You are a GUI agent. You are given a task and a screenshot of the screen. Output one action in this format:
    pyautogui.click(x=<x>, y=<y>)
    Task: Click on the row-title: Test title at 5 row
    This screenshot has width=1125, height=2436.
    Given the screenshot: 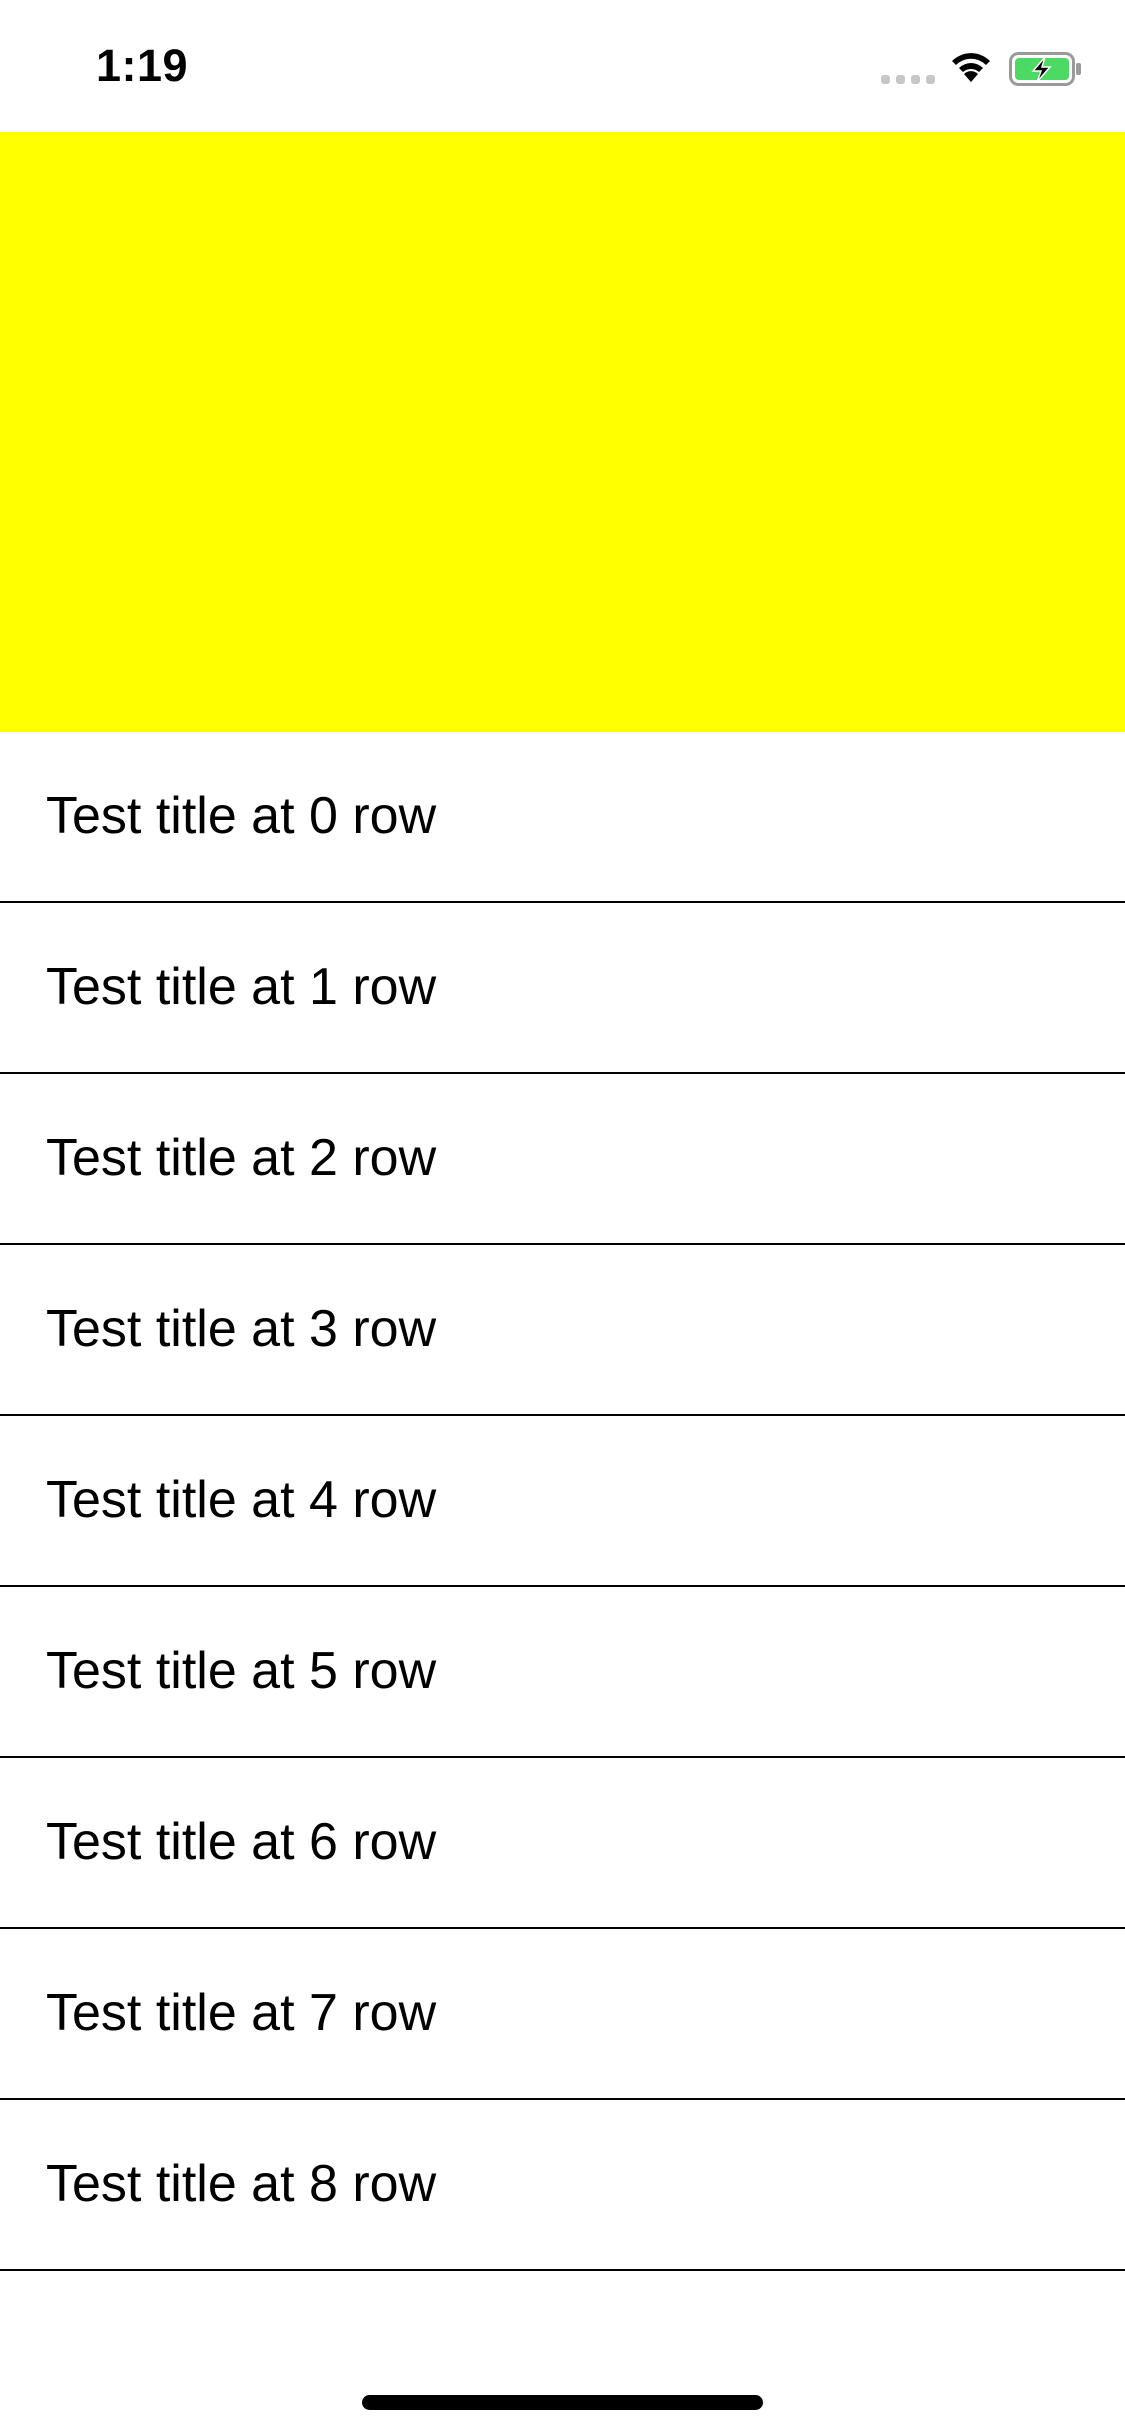 What is the action you would take?
    pyautogui.click(x=241, y=1671)
    